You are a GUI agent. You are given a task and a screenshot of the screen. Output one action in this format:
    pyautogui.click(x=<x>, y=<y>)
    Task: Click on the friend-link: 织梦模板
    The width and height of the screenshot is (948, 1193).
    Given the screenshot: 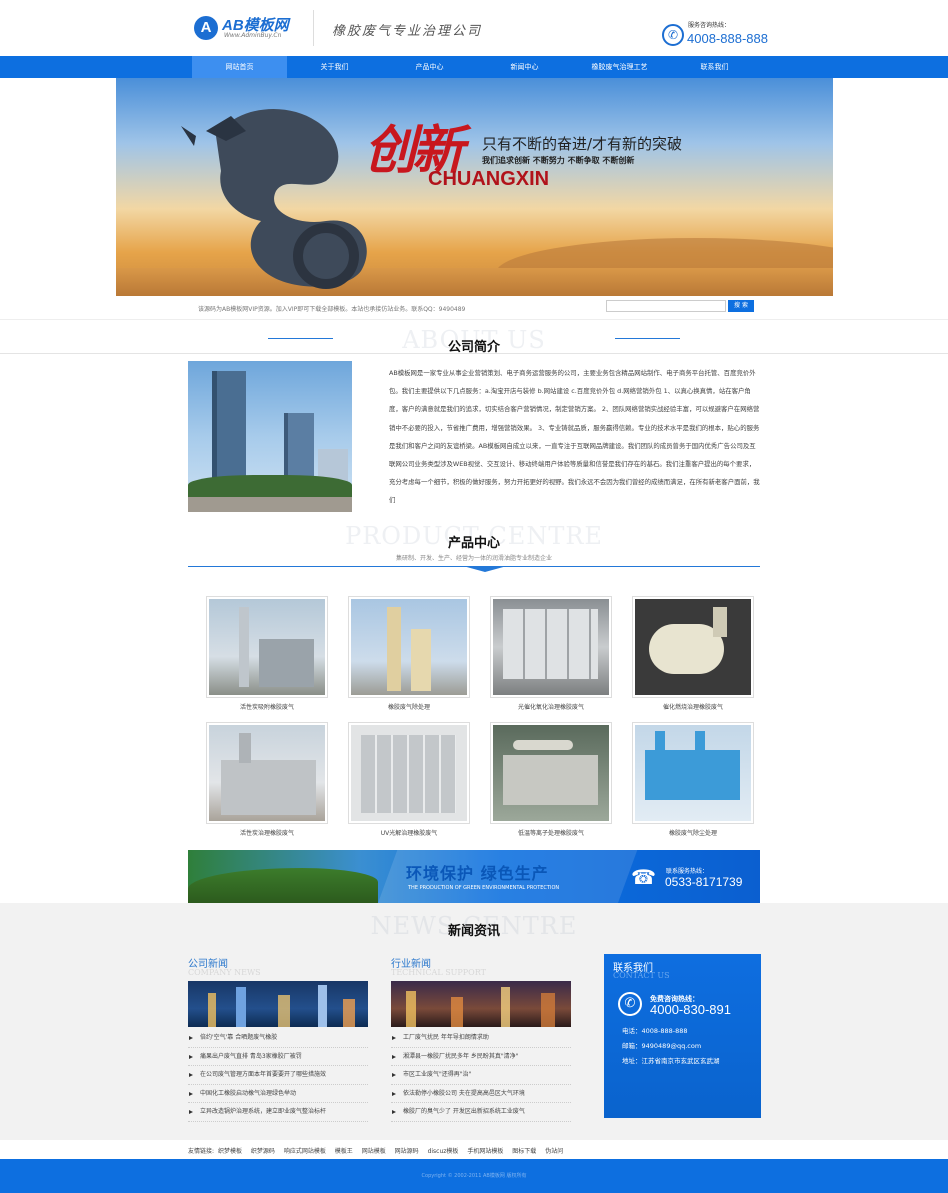 What is the action you would take?
    pyautogui.click(x=230, y=1151)
    